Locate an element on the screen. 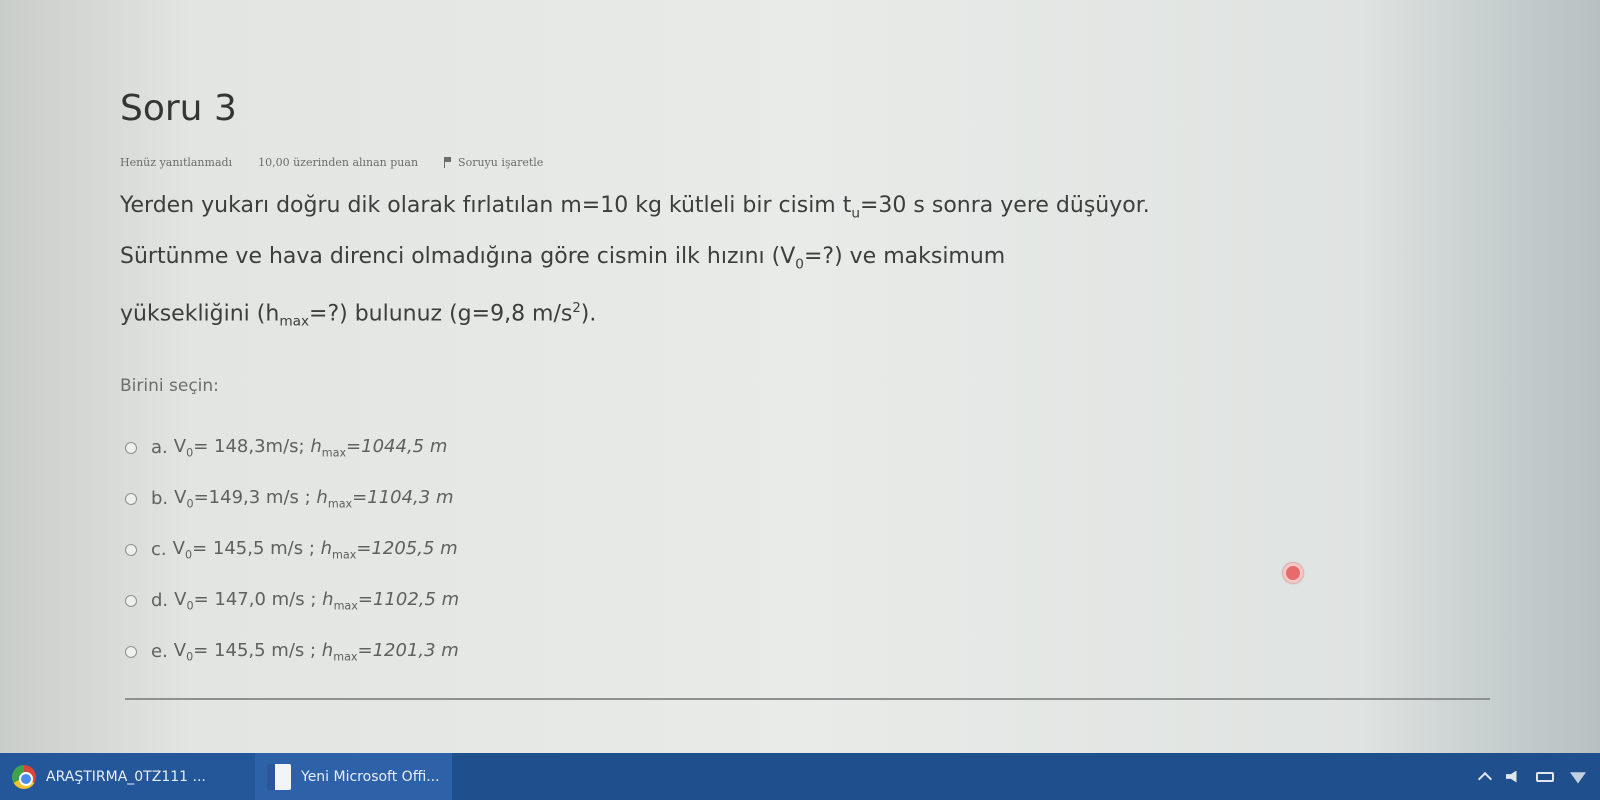 The width and height of the screenshot is (1600, 800). question-title: Soru 3 is located at coordinates (178, 108).